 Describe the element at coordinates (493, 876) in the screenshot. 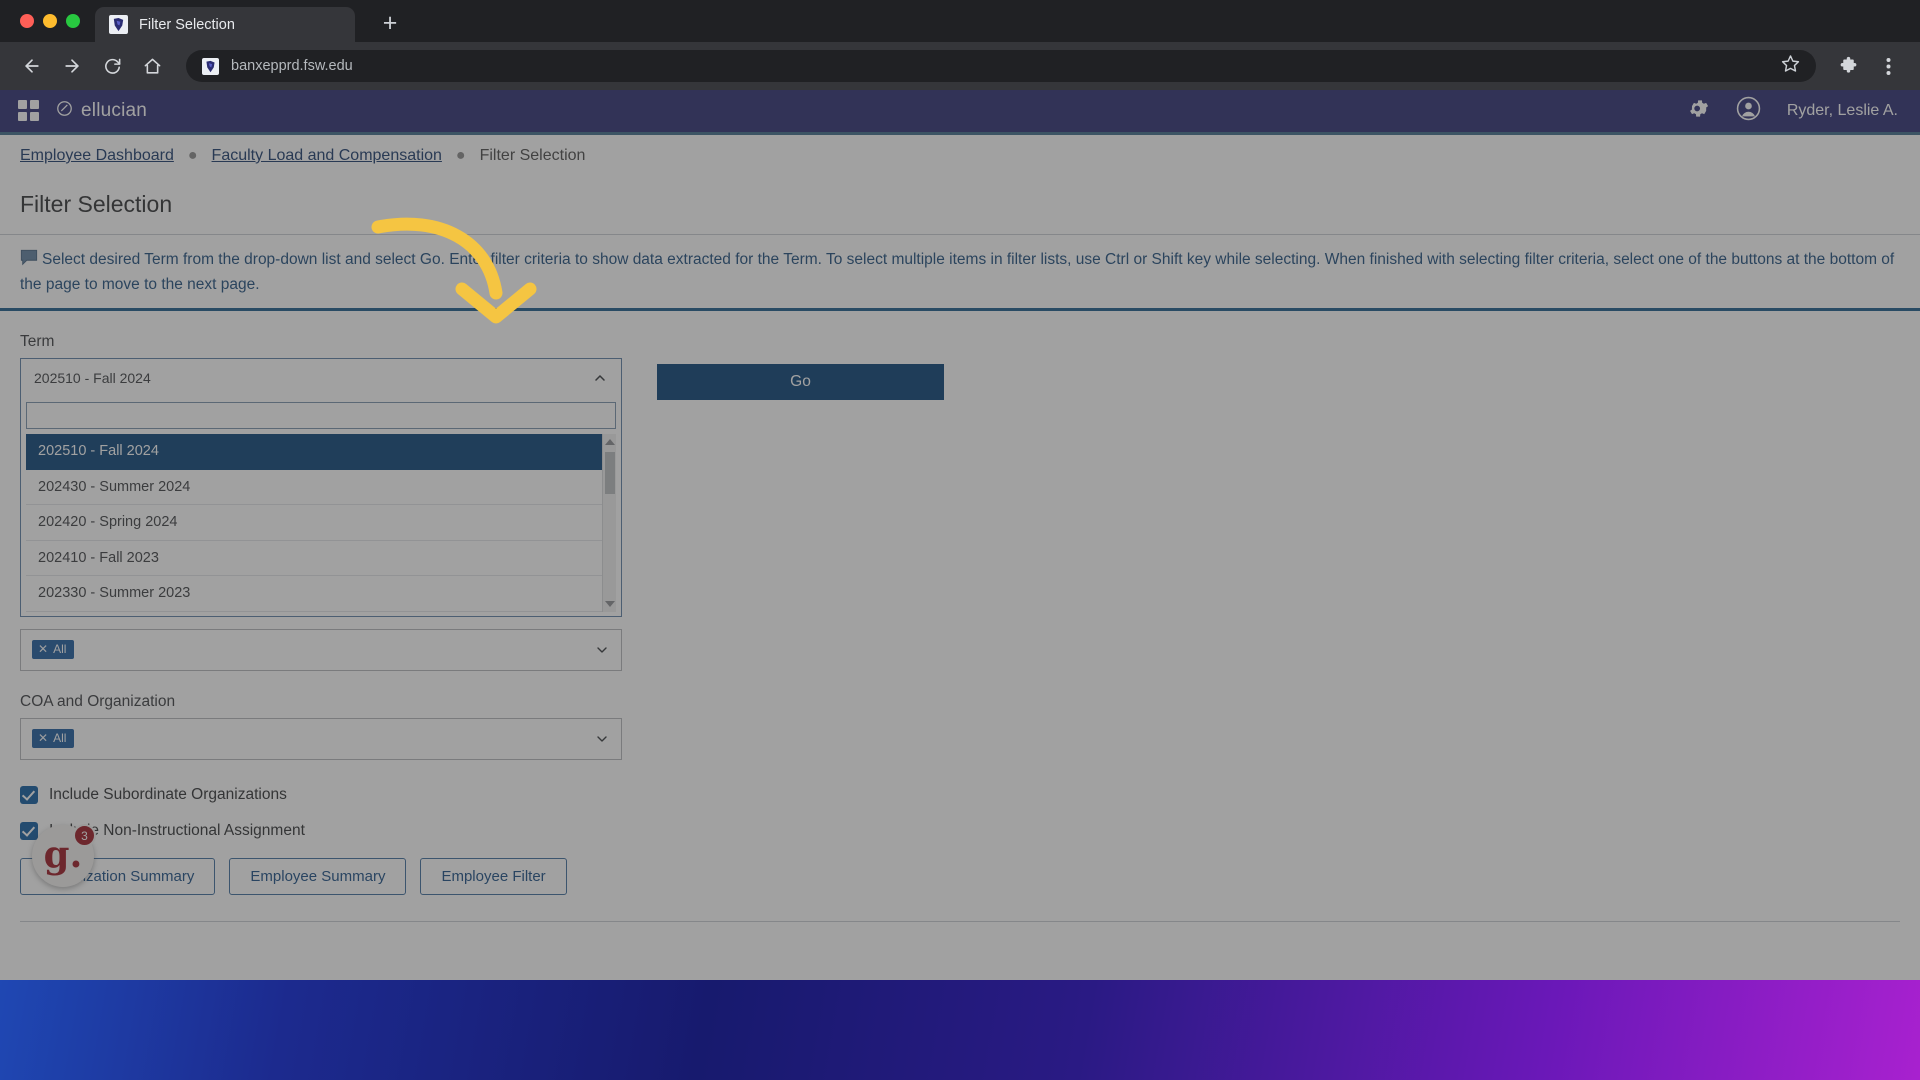

I see `employee-filter-button: Employee Filter` at that location.